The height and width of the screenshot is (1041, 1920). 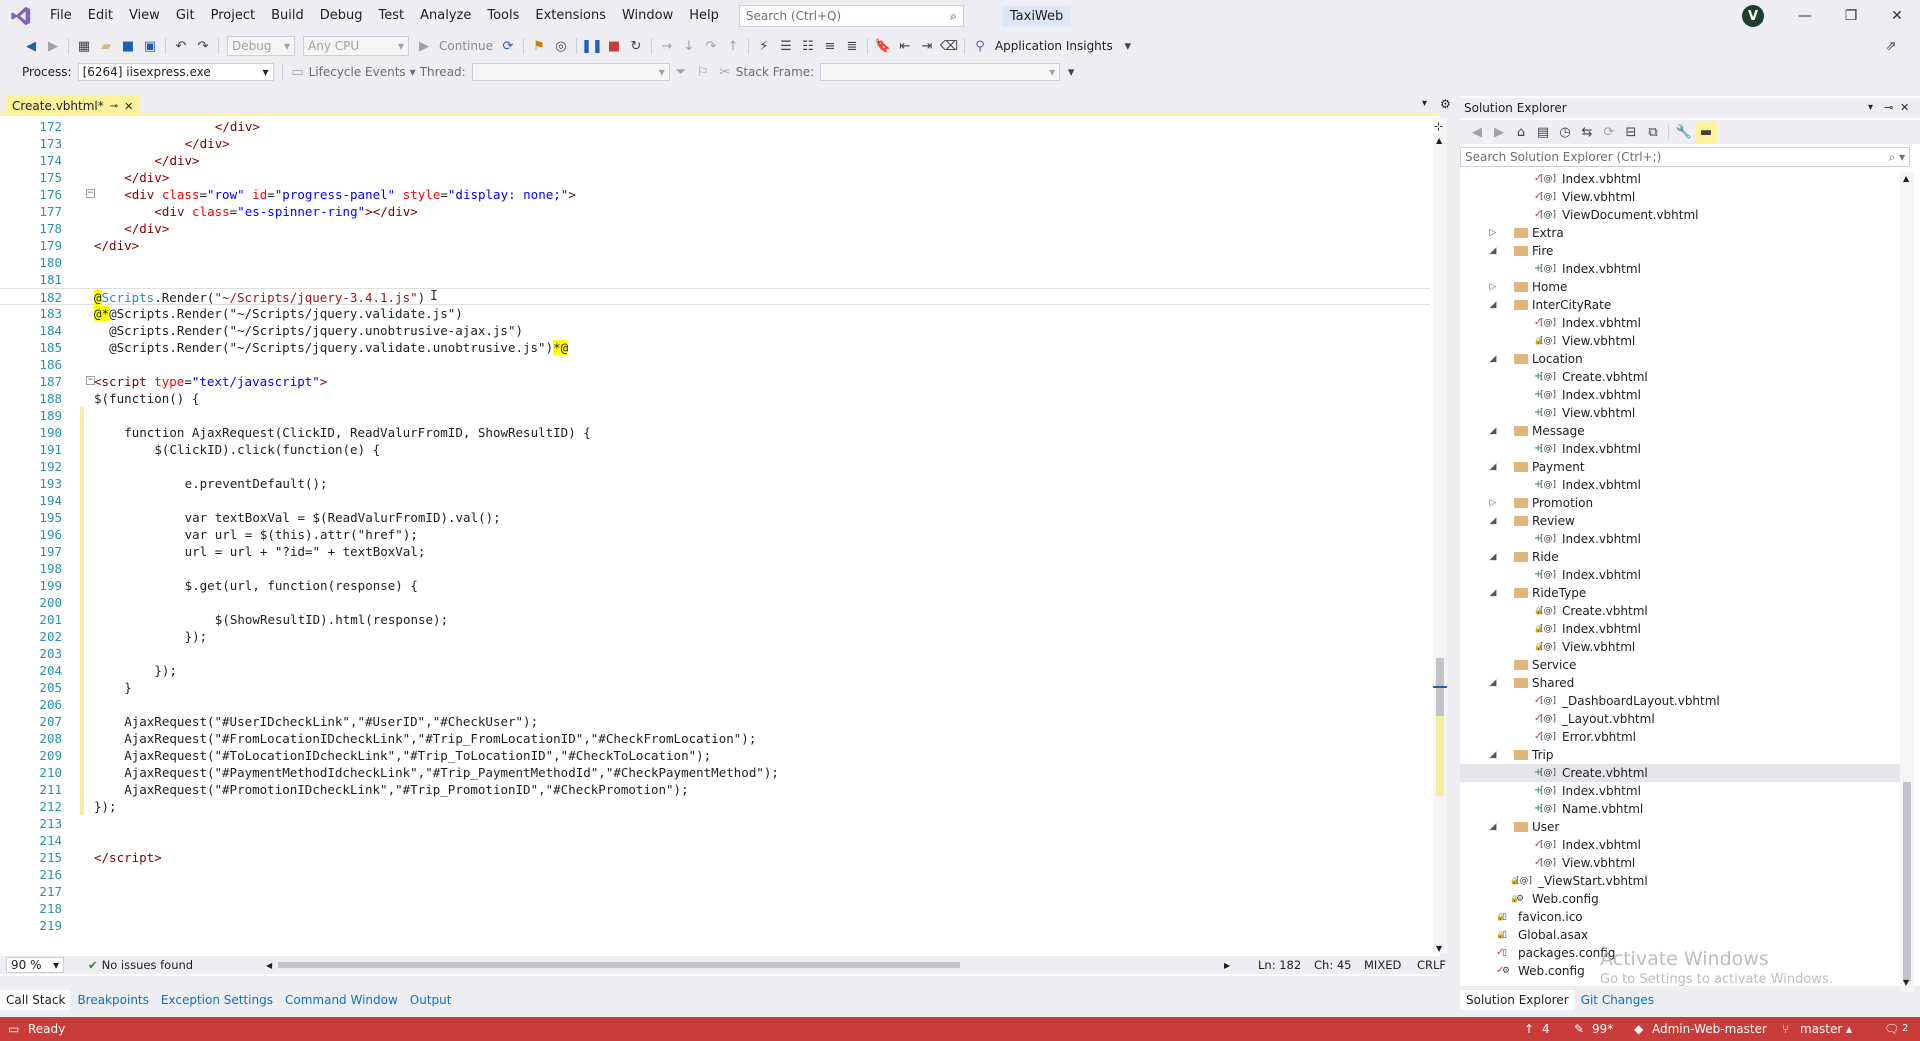 I want to click on tab-command-window: Command Window, so click(x=341, y=1000).